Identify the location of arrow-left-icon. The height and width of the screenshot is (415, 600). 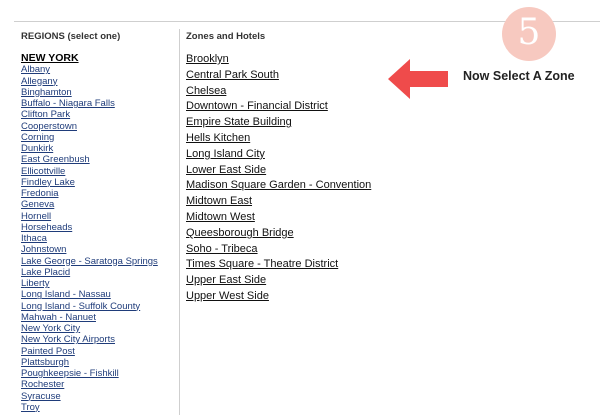
(418, 79).